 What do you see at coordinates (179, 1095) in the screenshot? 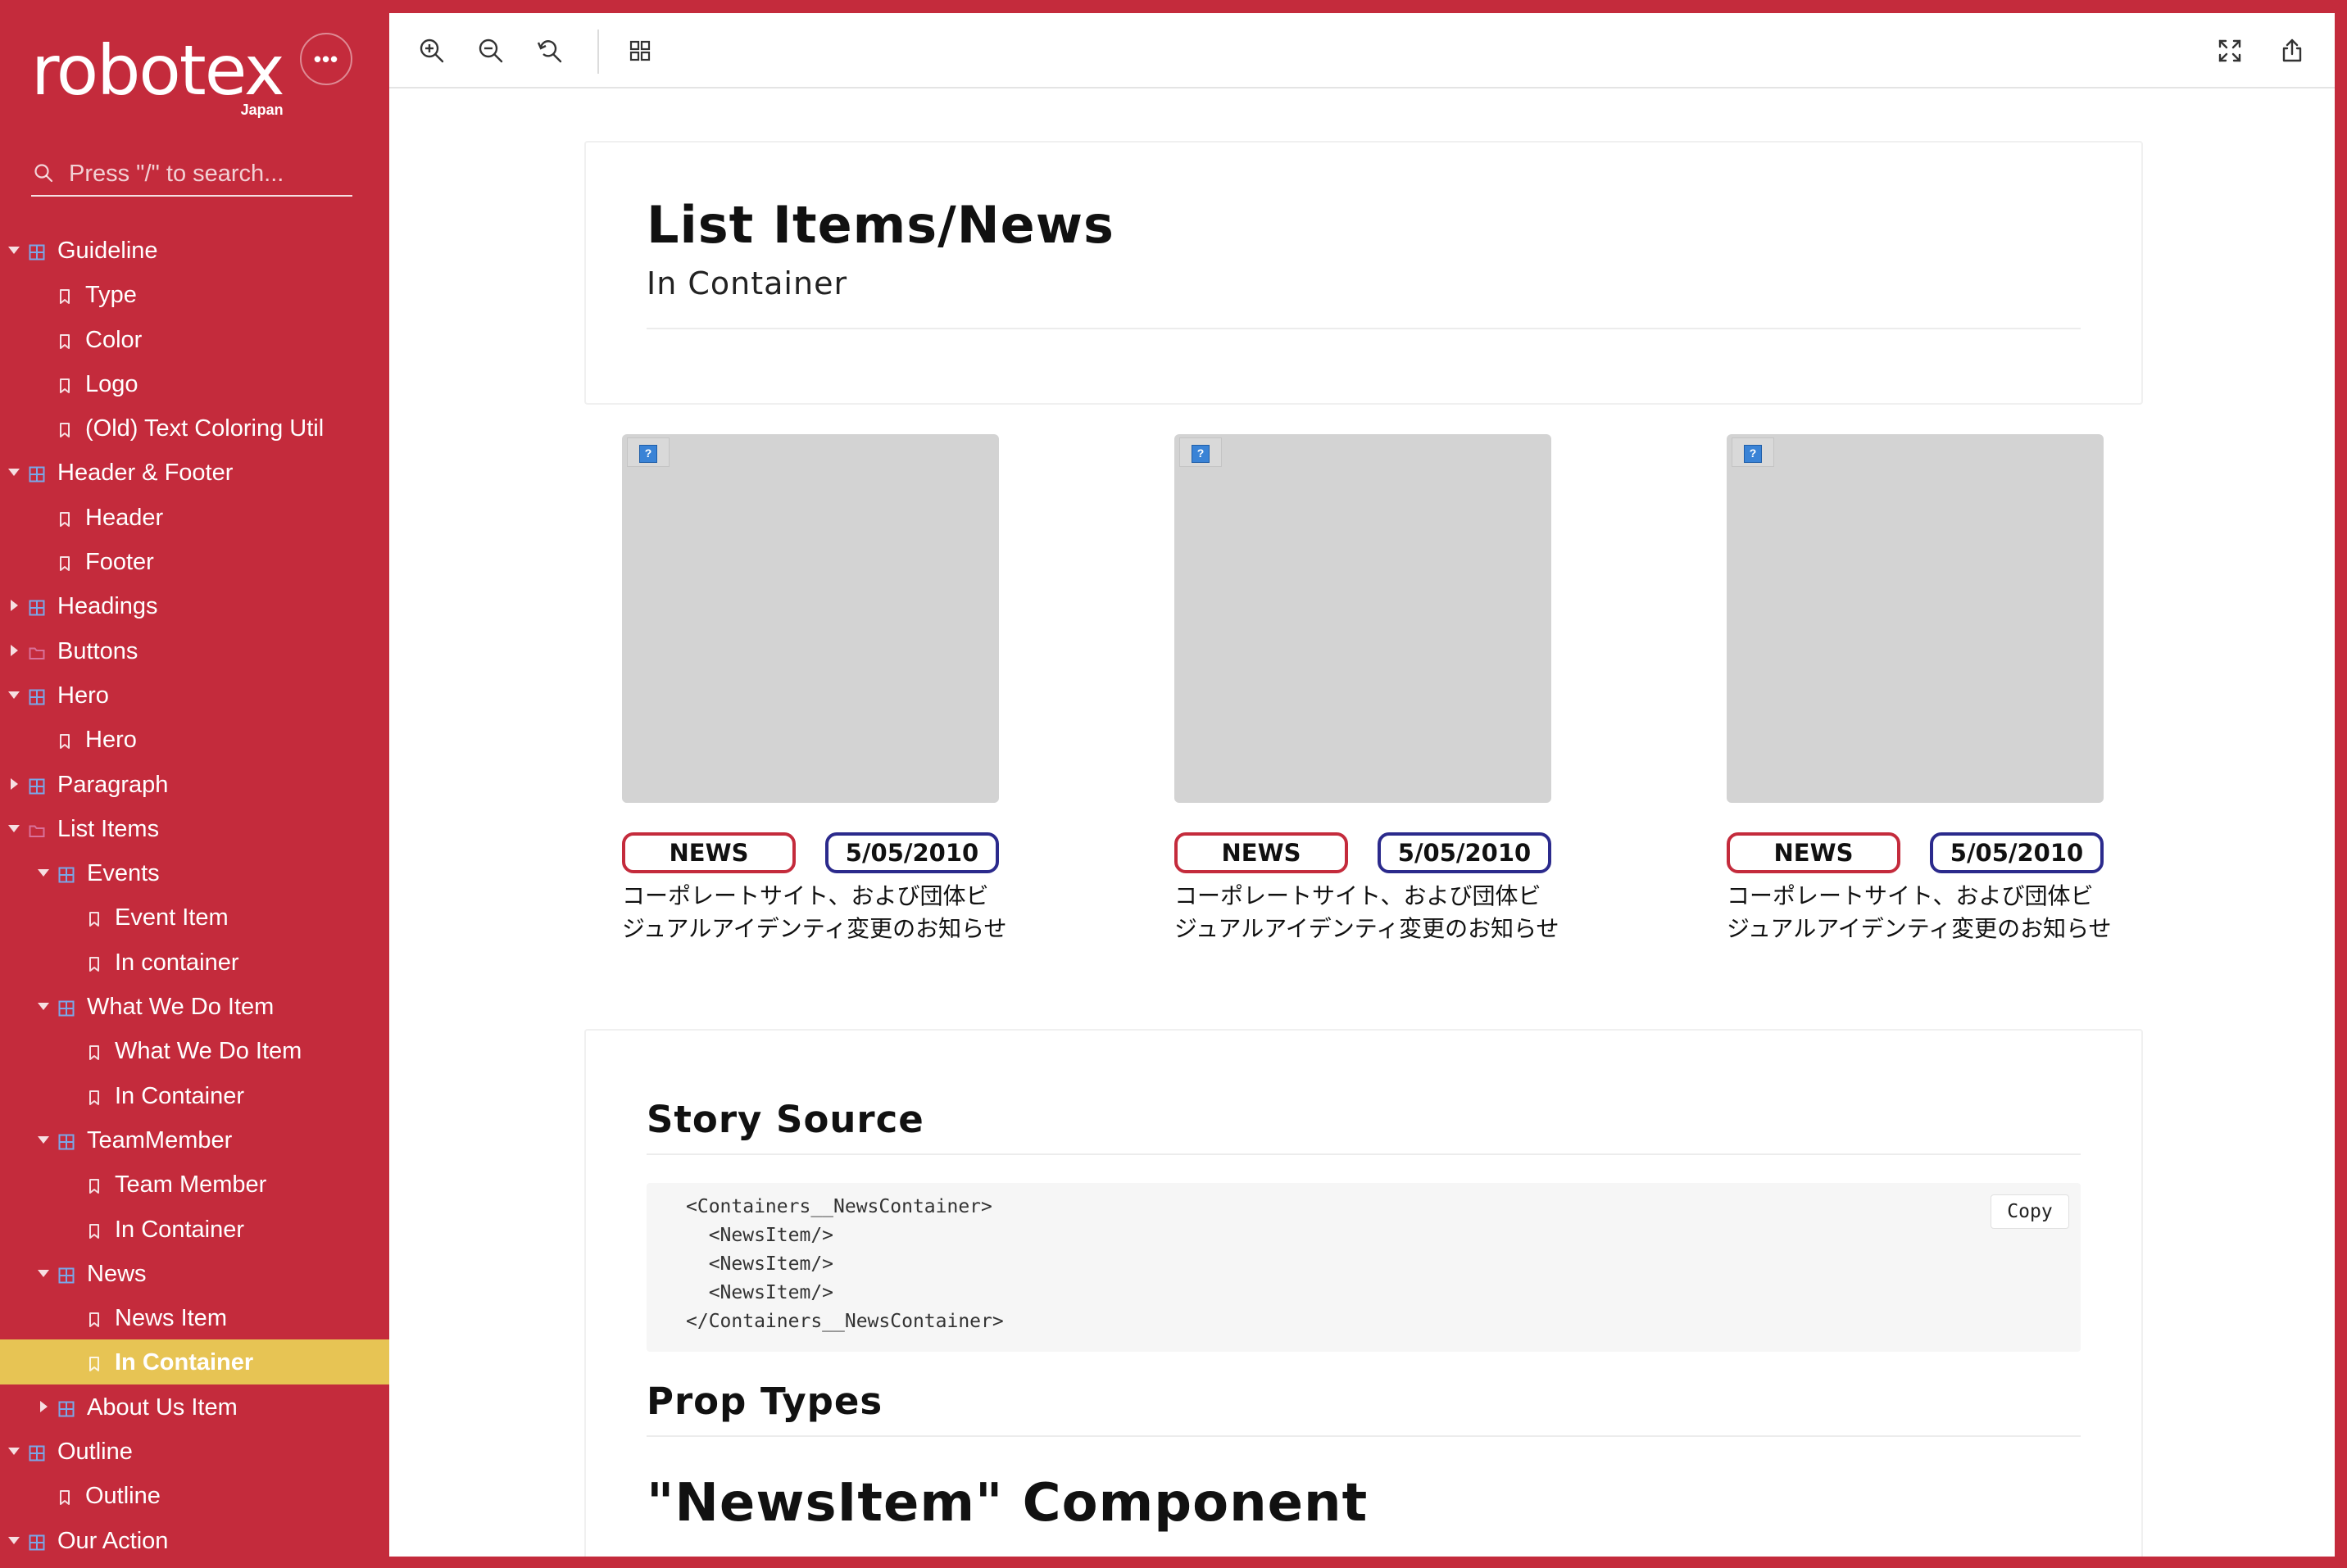
I see `sidebar-item-label: In Container` at bounding box center [179, 1095].